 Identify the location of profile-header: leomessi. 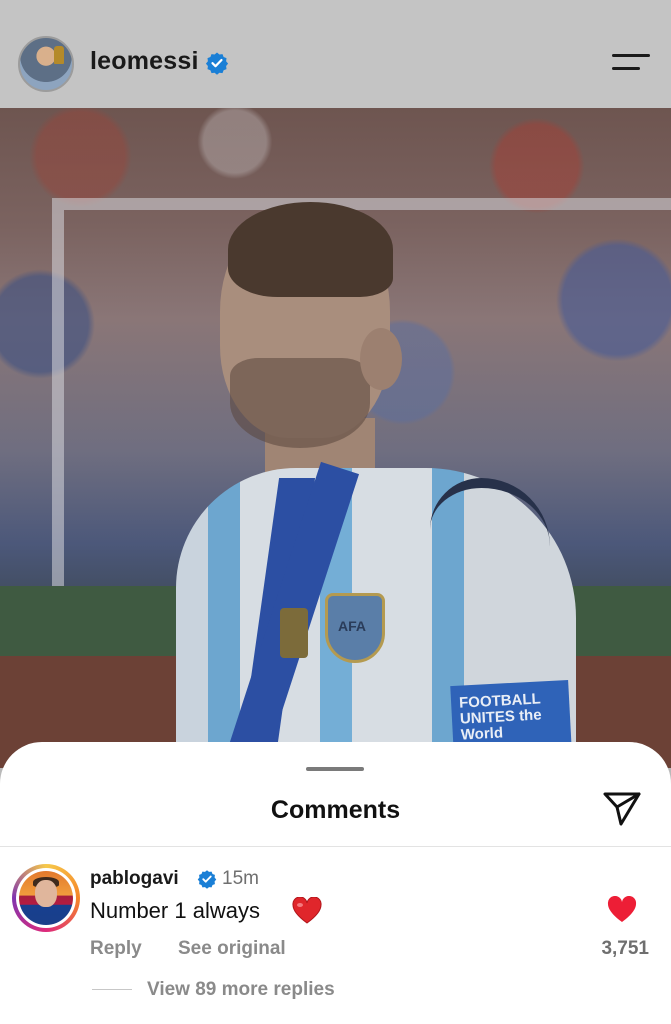
(335, 54).